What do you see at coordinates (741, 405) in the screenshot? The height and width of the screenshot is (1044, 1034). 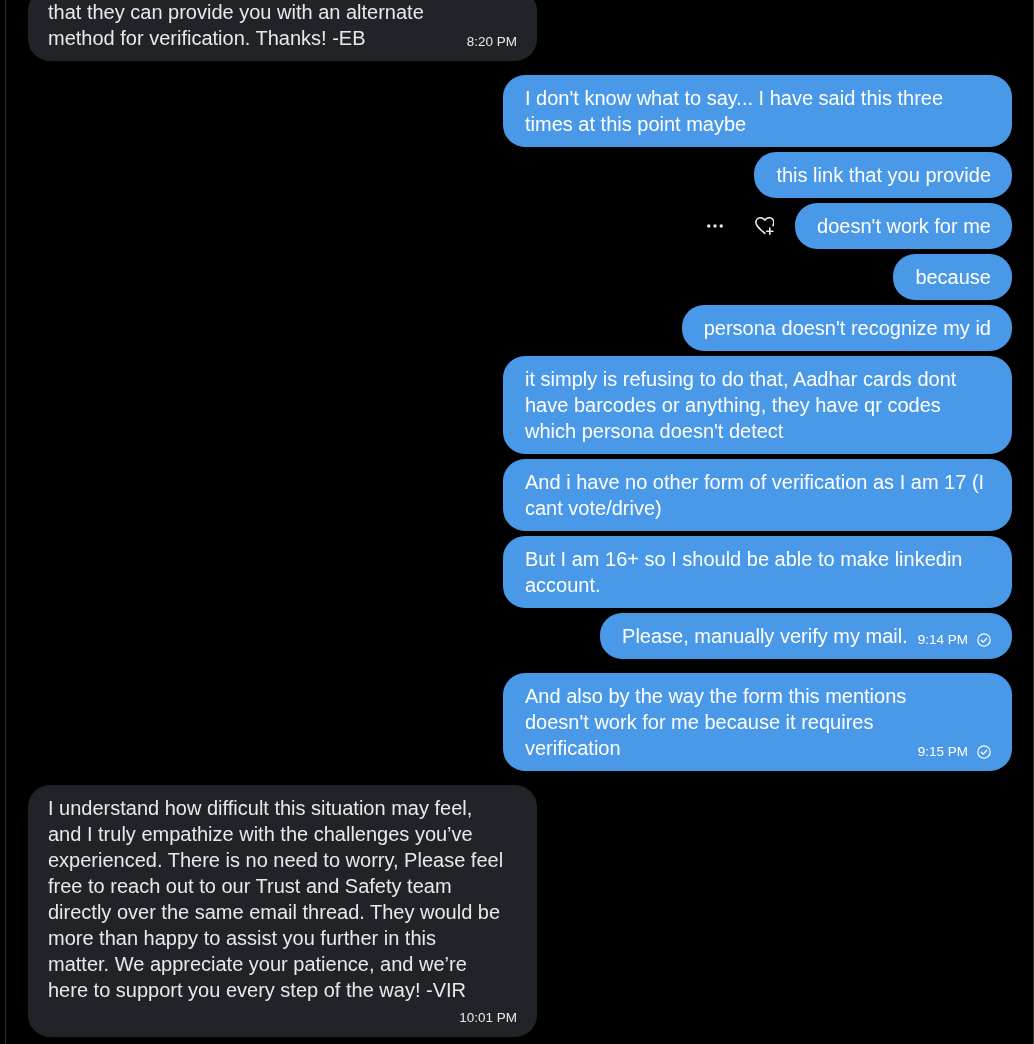 I see `message-text: it simply is refusing to do that, Aadhar cards dont have barcodes or anything, they have qr codes which persona doesn't detect` at bounding box center [741, 405].